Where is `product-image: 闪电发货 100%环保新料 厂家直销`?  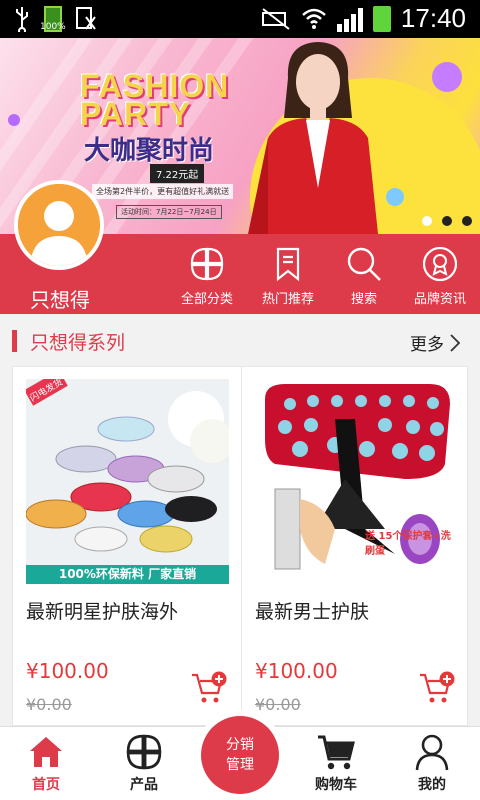 product-image: 闪电发货 100%环保新料 厂家直销 is located at coordinates (127, 481).